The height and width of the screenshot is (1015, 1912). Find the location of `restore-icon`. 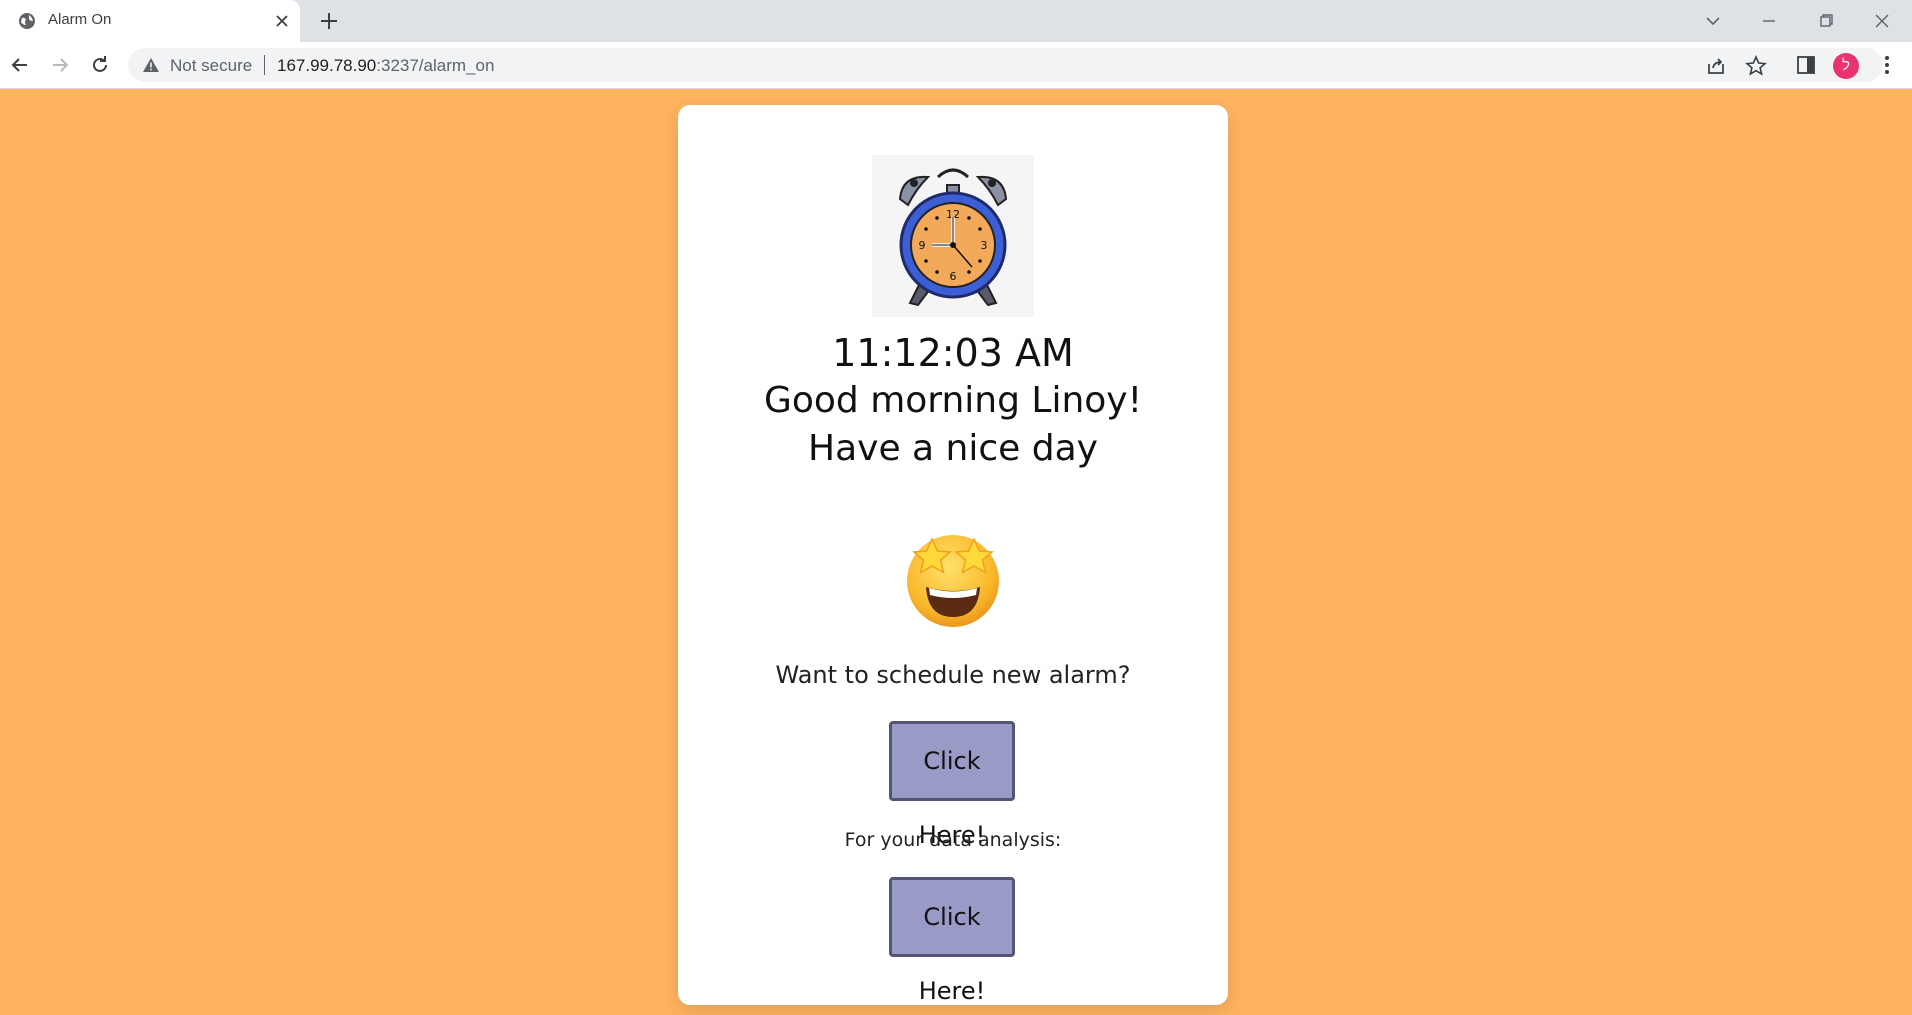

restore-icon is located at coordinates (1826, 21).